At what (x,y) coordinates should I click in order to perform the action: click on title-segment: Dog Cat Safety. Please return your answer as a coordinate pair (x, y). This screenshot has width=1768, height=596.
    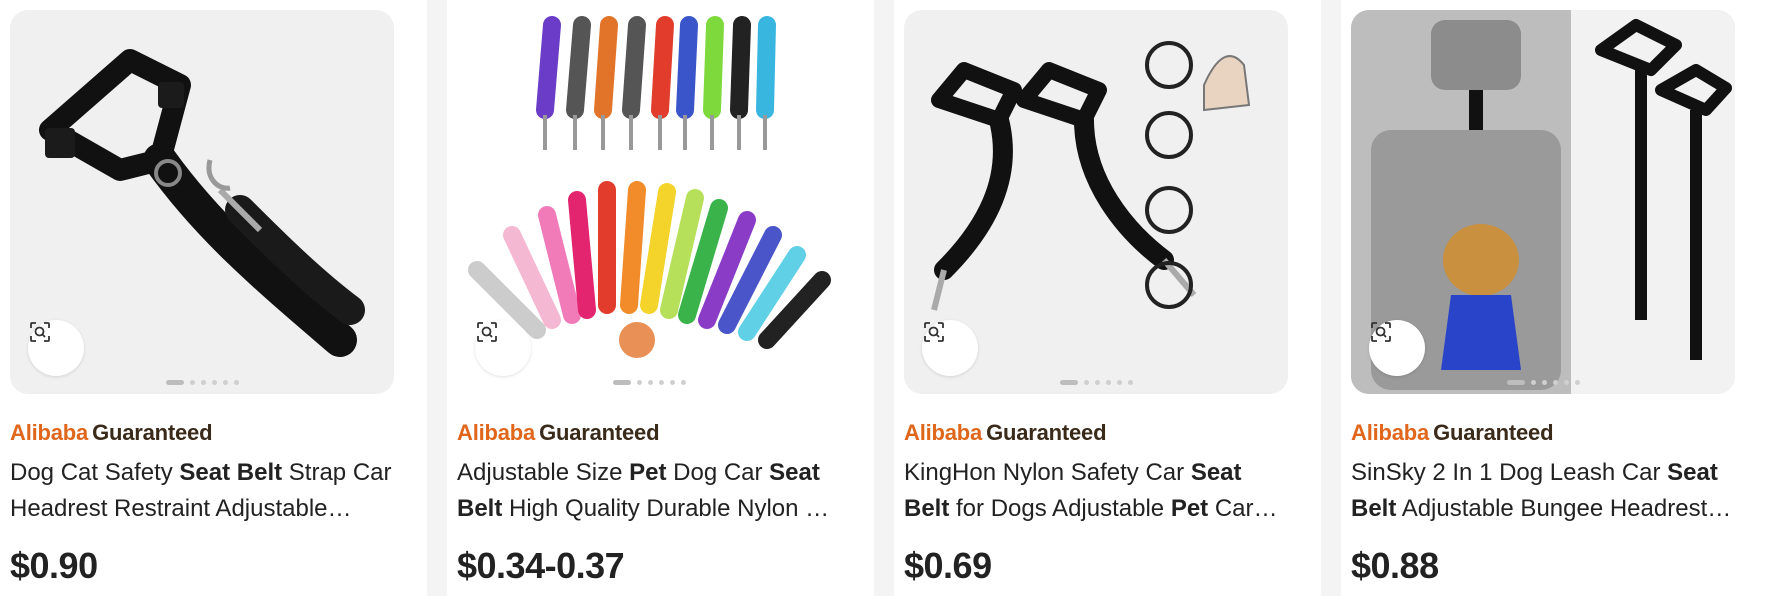
    Looking at the image, I should click on (95, 472).